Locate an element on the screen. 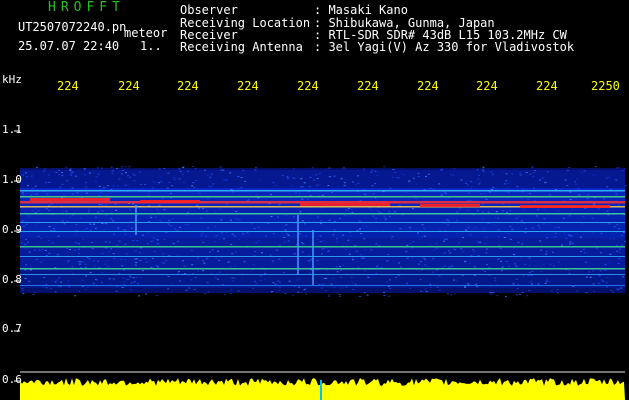 The width and height of the screenshot is (629, 400). counter-label: 1.. is located at coordinates (151, 46).